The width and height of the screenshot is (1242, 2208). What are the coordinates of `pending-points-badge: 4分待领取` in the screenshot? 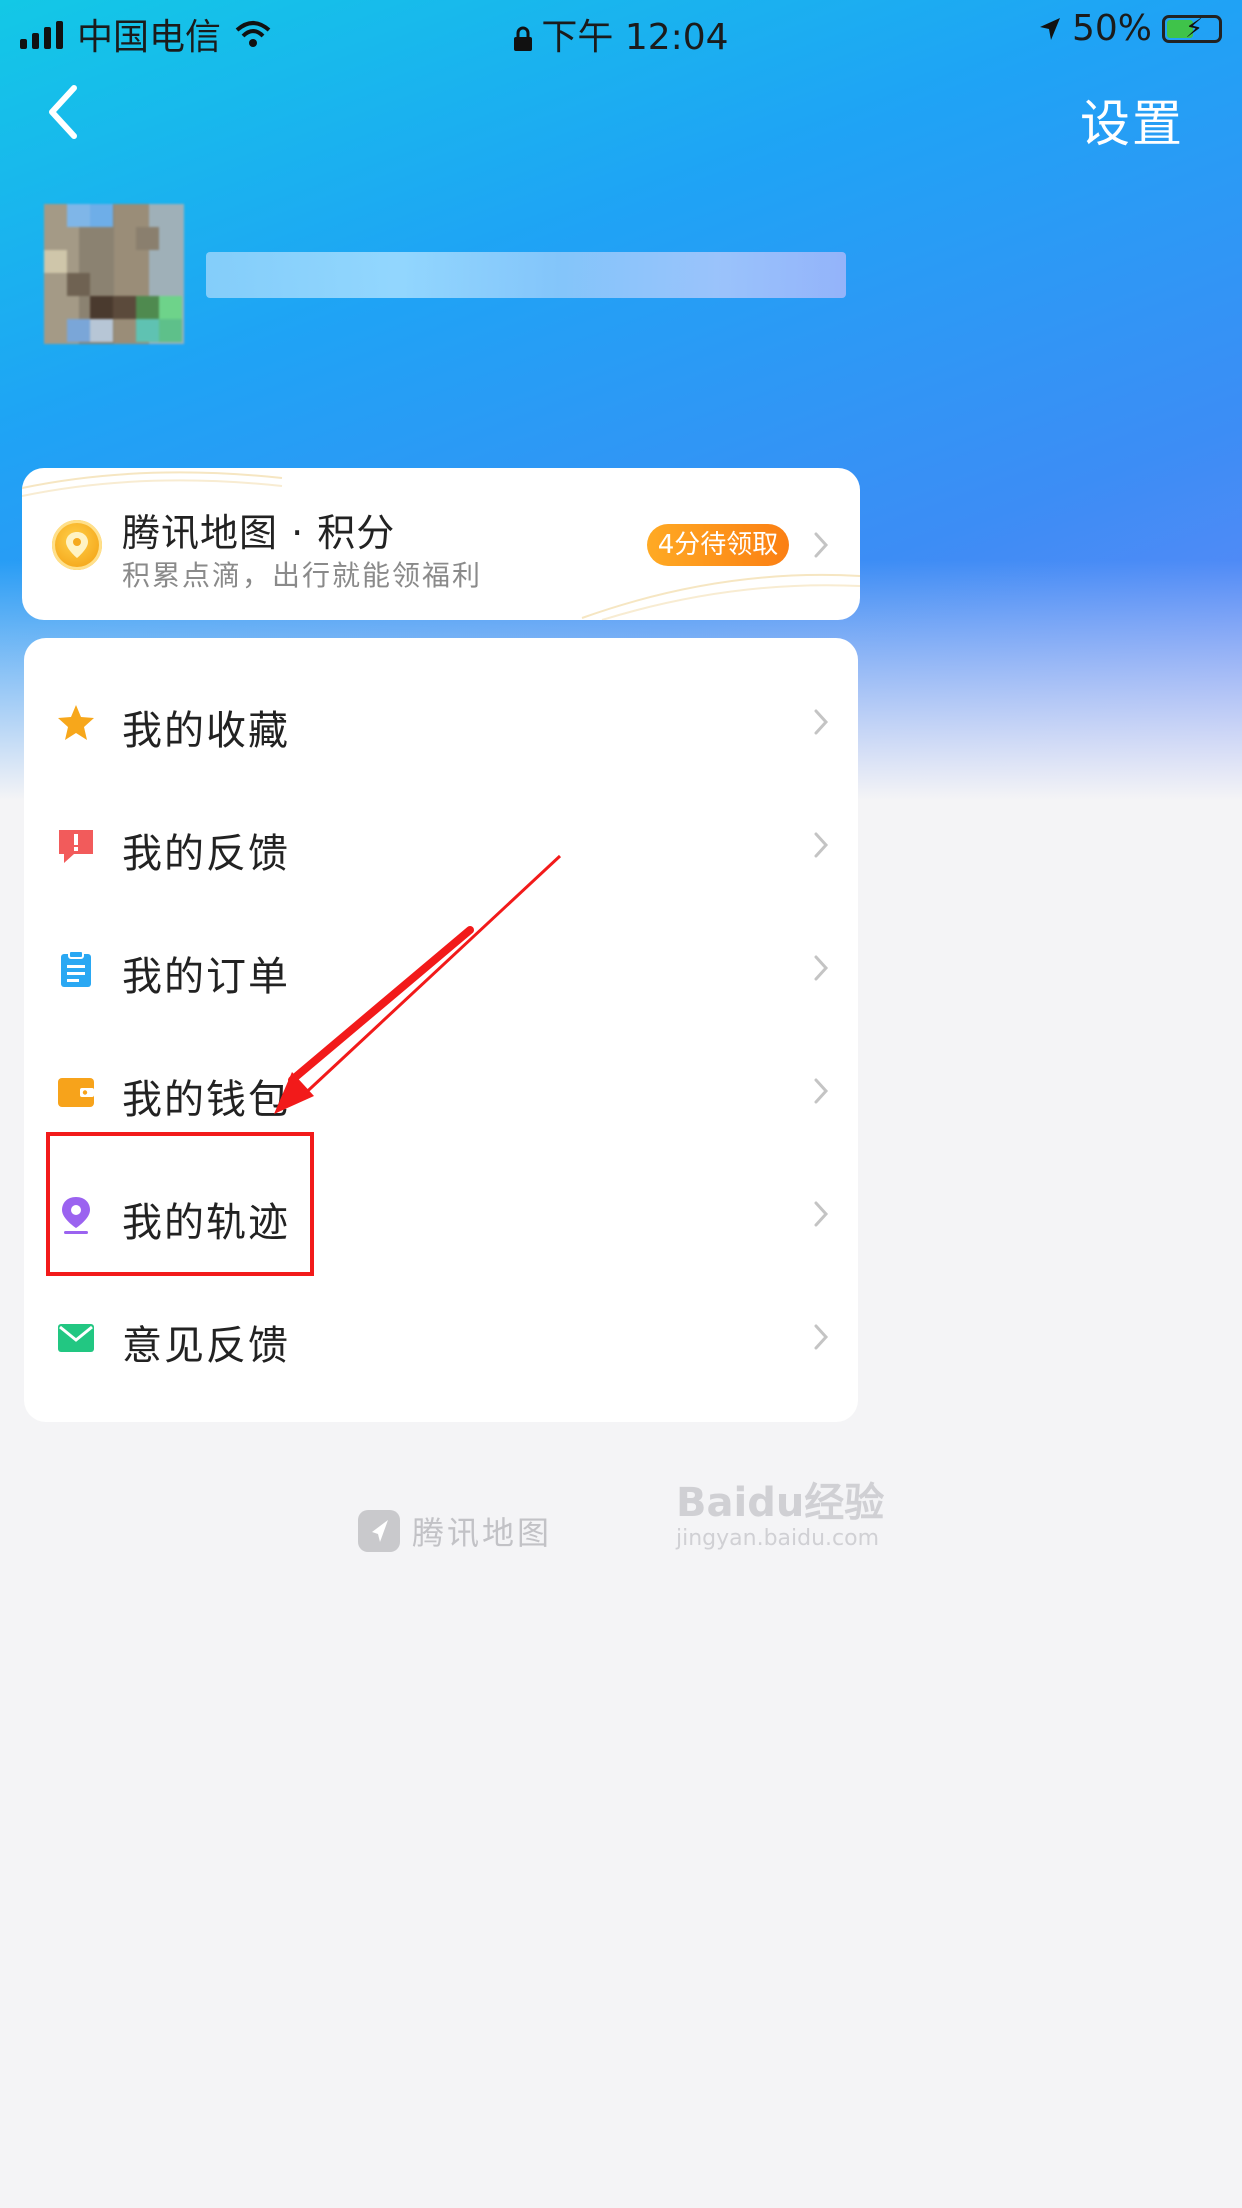 It's located at (718, 545).